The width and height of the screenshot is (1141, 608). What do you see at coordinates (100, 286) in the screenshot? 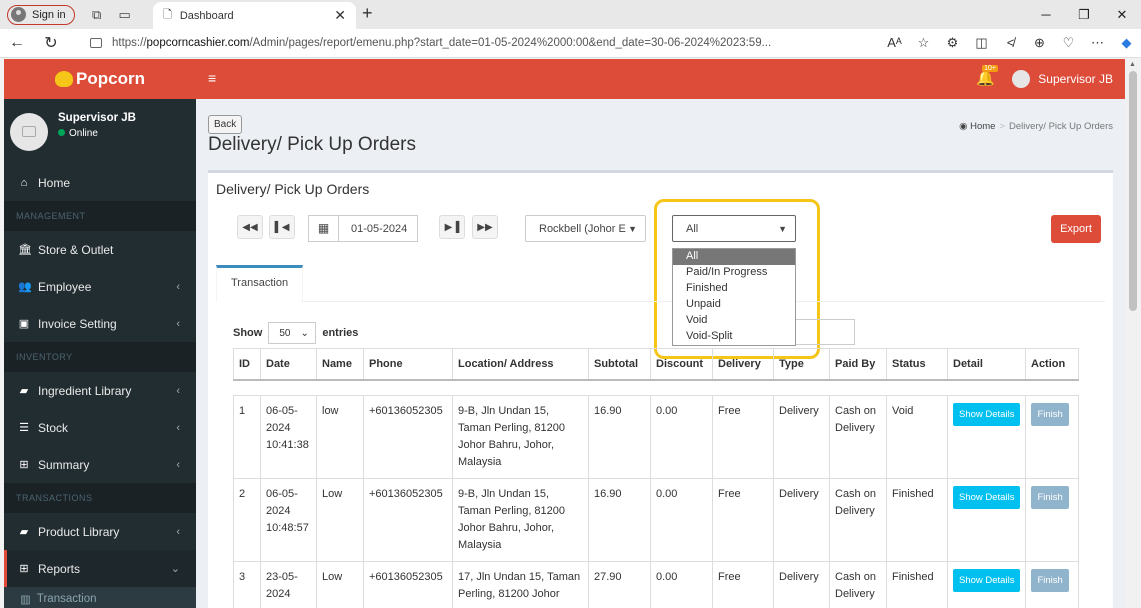
I see `sidebar-item-employee: 👥 Employee ‹` at bounding box center [100, 286].